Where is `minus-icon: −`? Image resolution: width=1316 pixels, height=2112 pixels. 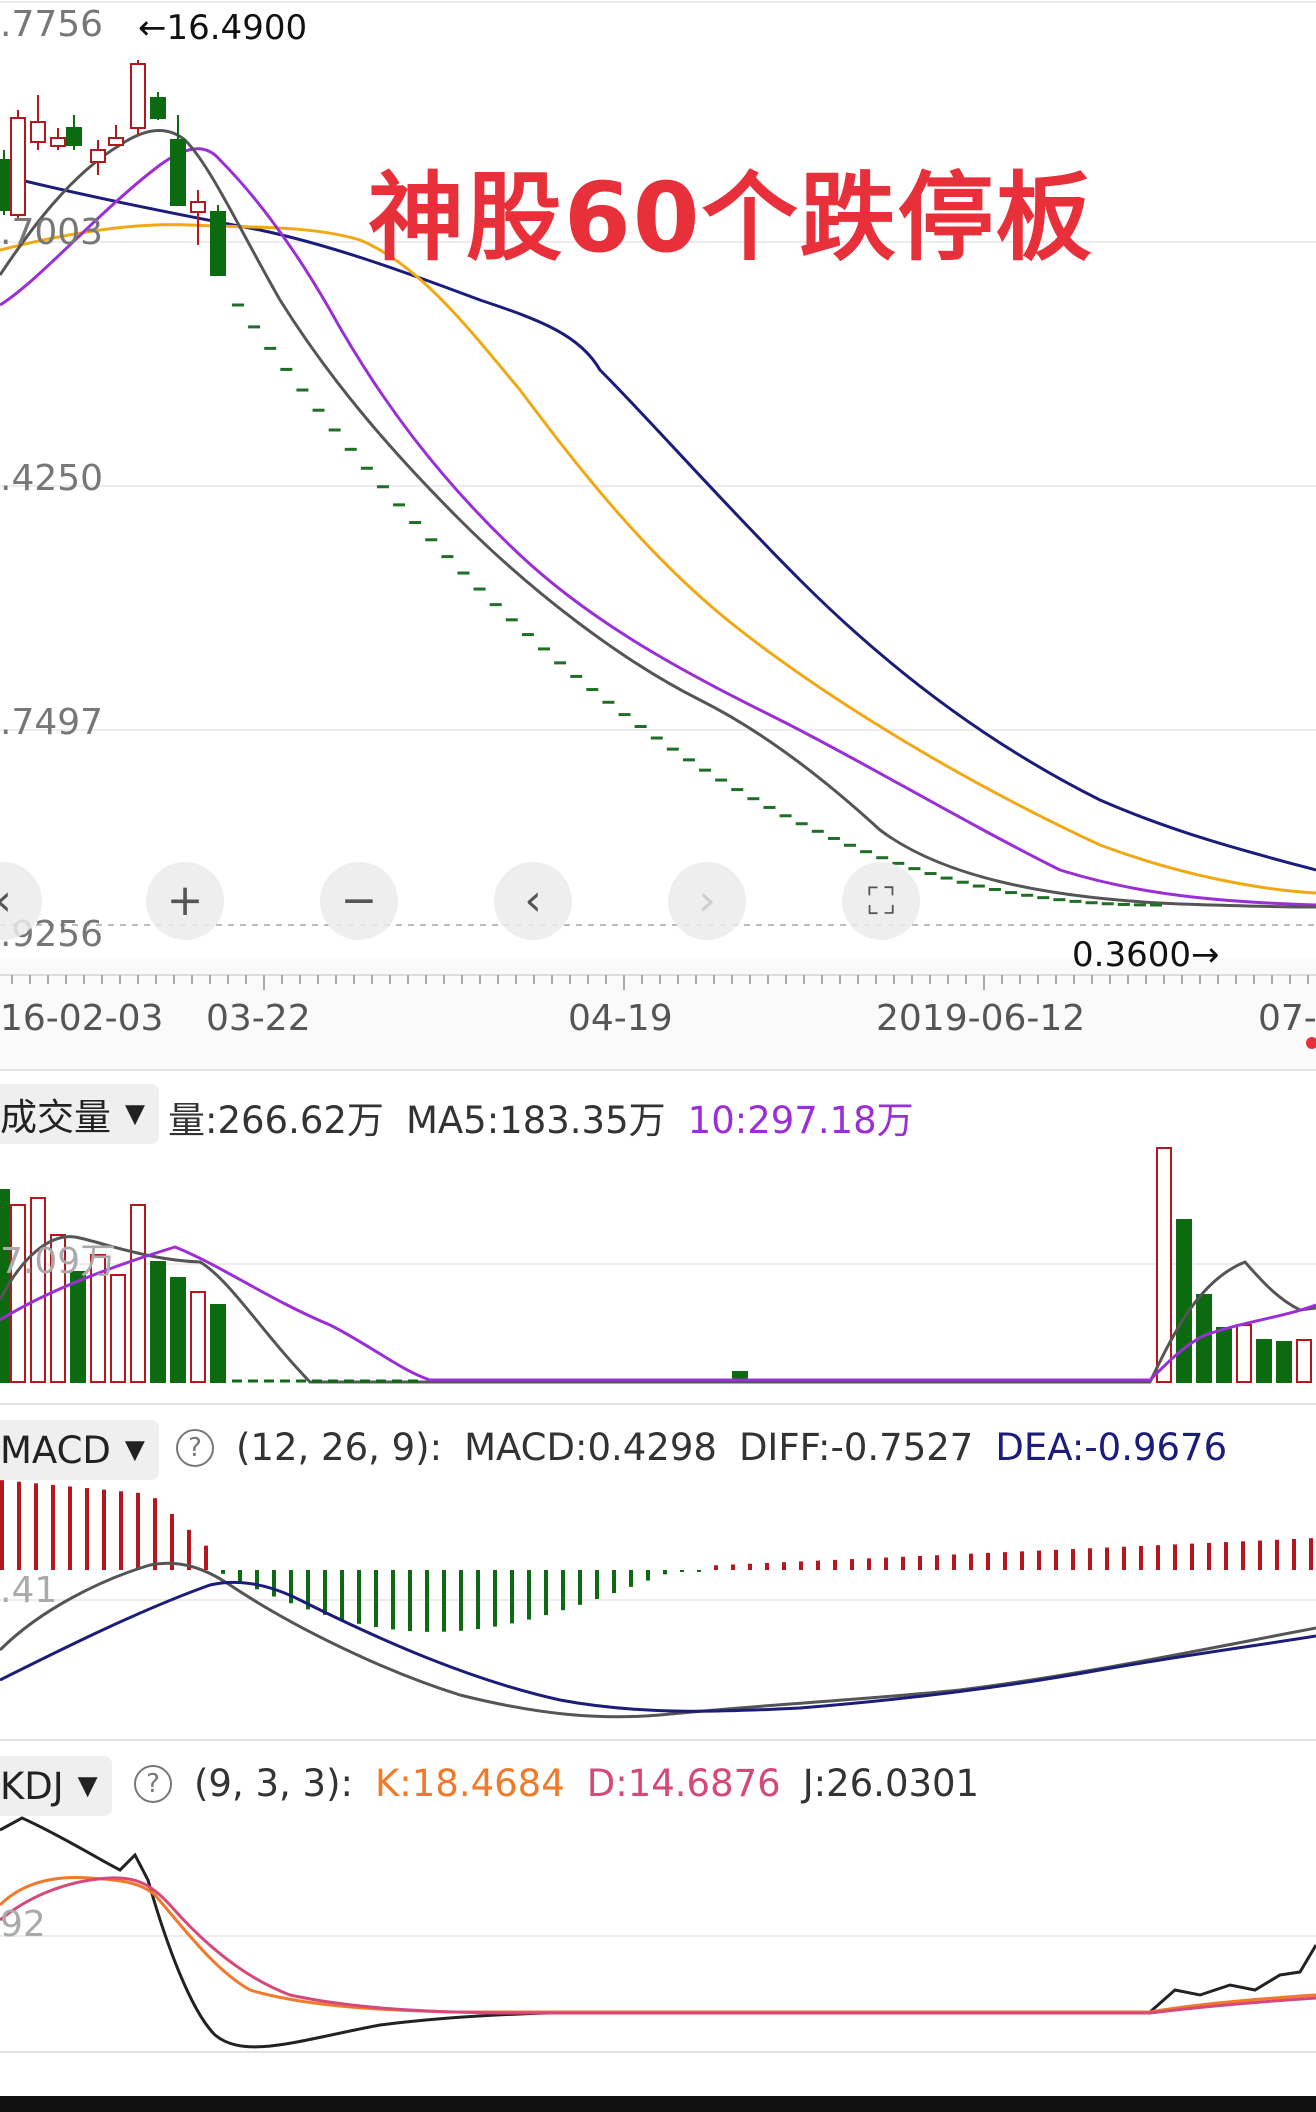
minus-icon: − is located at coordinates (359, 900).